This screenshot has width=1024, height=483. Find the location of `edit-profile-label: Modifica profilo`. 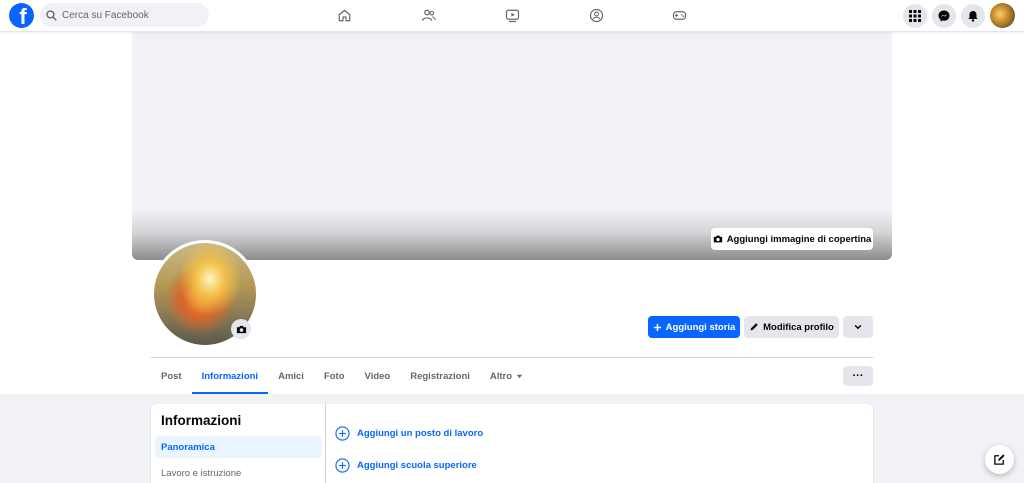

edit-profile-label: Modifica profilo is located at coordinates (798, 327).